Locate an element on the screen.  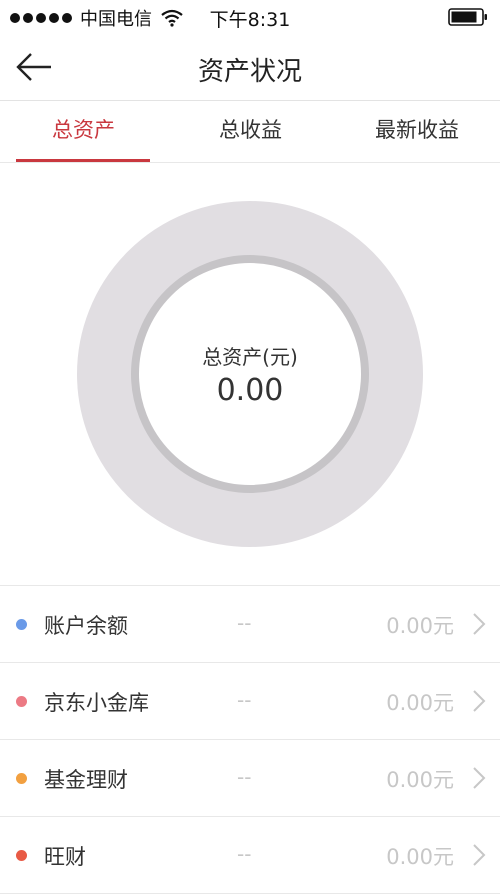
account-balance-dot is located at coordinates (21, 624).